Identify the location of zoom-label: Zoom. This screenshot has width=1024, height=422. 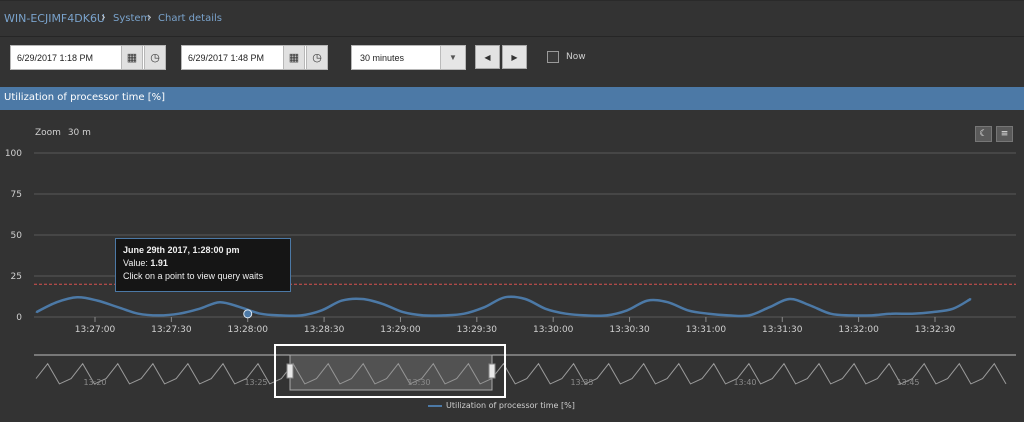
(48, 133).